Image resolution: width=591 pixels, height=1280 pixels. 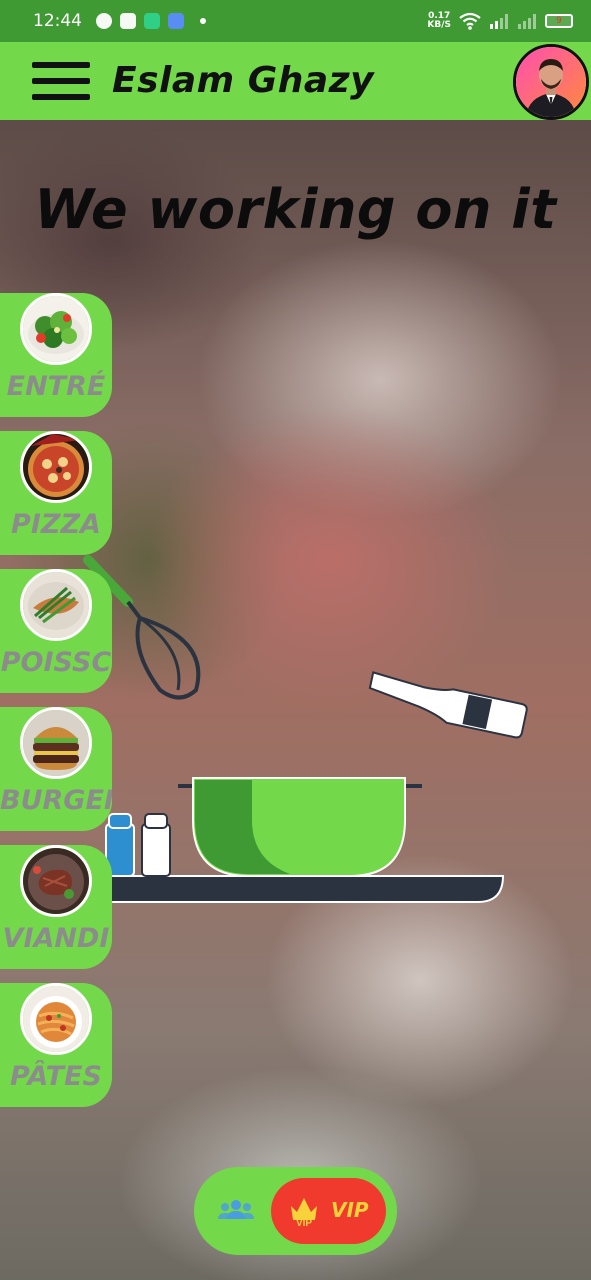 I want to click on category-label: PIZZA, so click(x=56, y=524).